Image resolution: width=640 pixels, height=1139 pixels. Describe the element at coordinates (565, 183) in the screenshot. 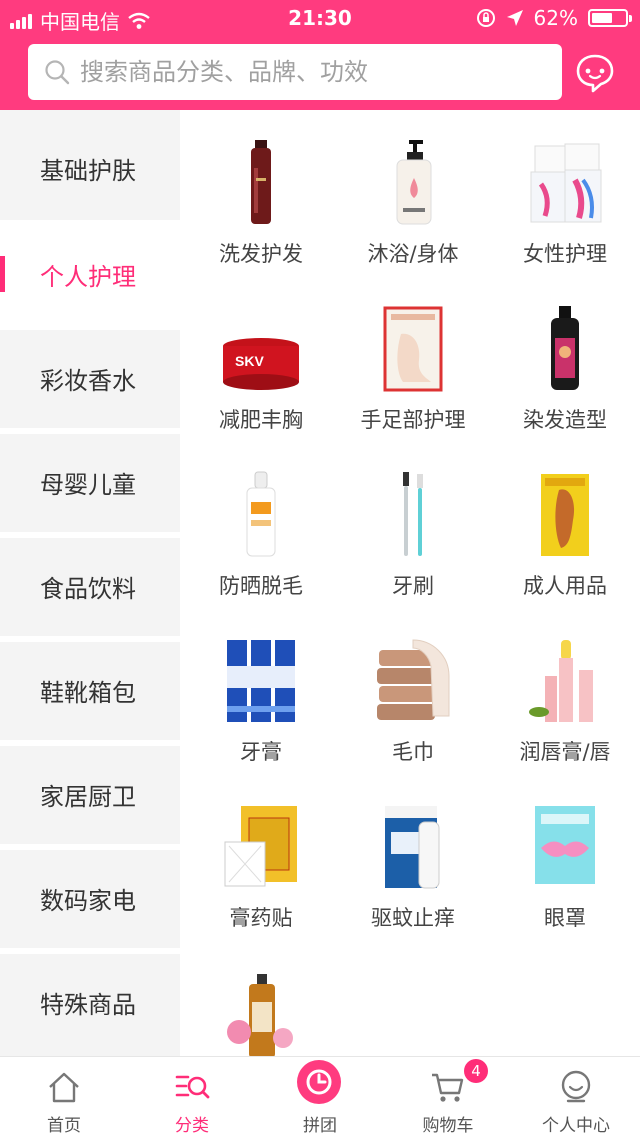

I see `sanitary-pads-icon` at that location.